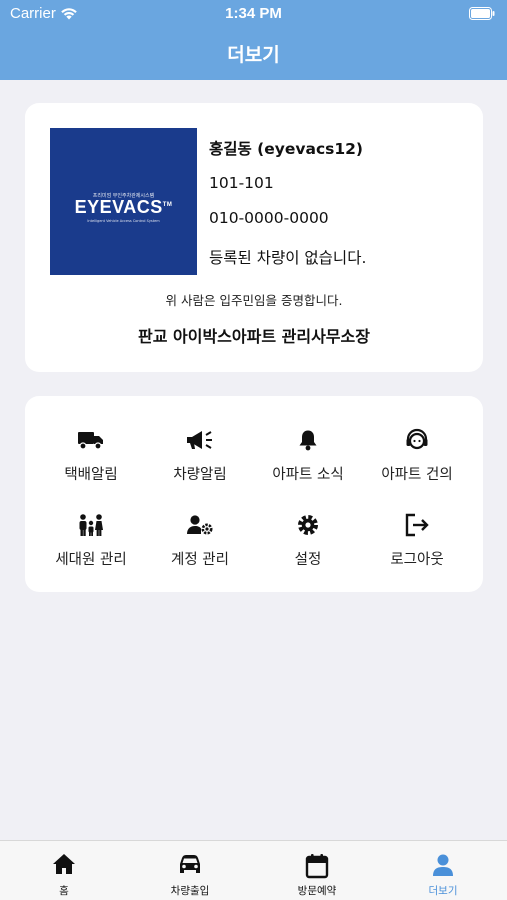 Image resolution: width=507 pixels, height=900 pixels. What do you see at coordinates (308, 440) in the screenshot?
I see `bell-icon` at bounding box center [308, 440].